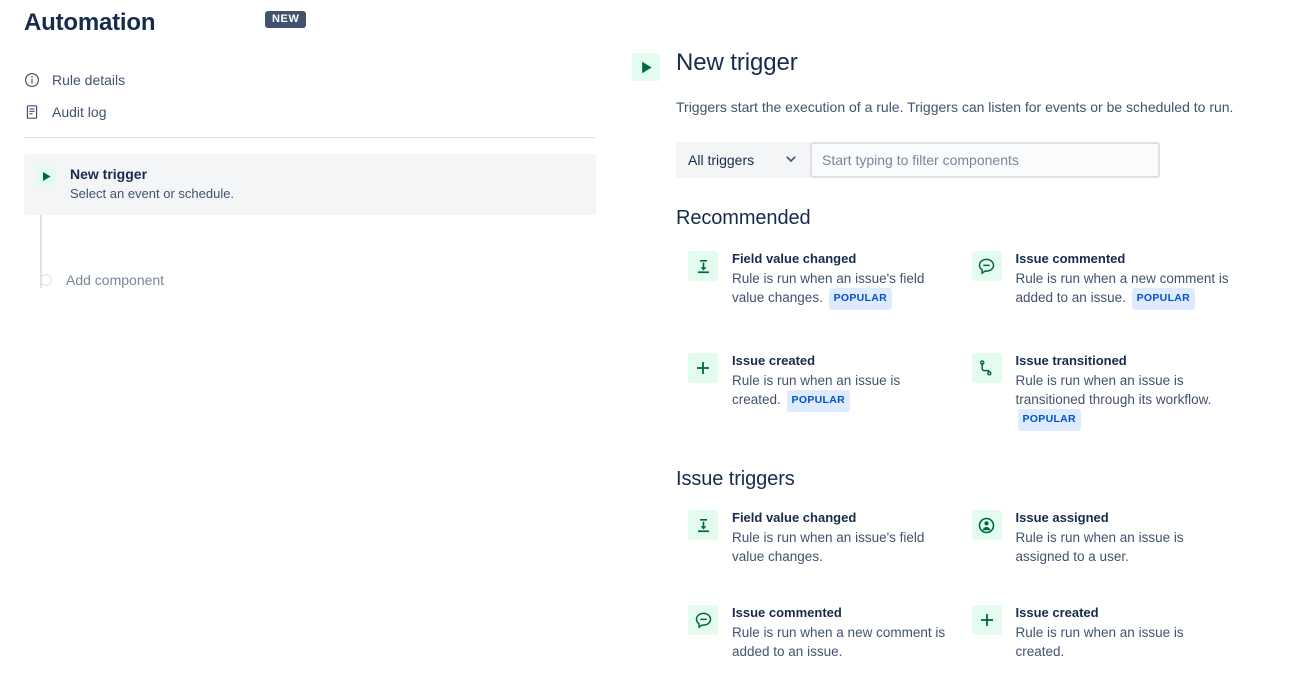  I want to click on sidebar-nav: Rule details Audit log, so click(310, 96).